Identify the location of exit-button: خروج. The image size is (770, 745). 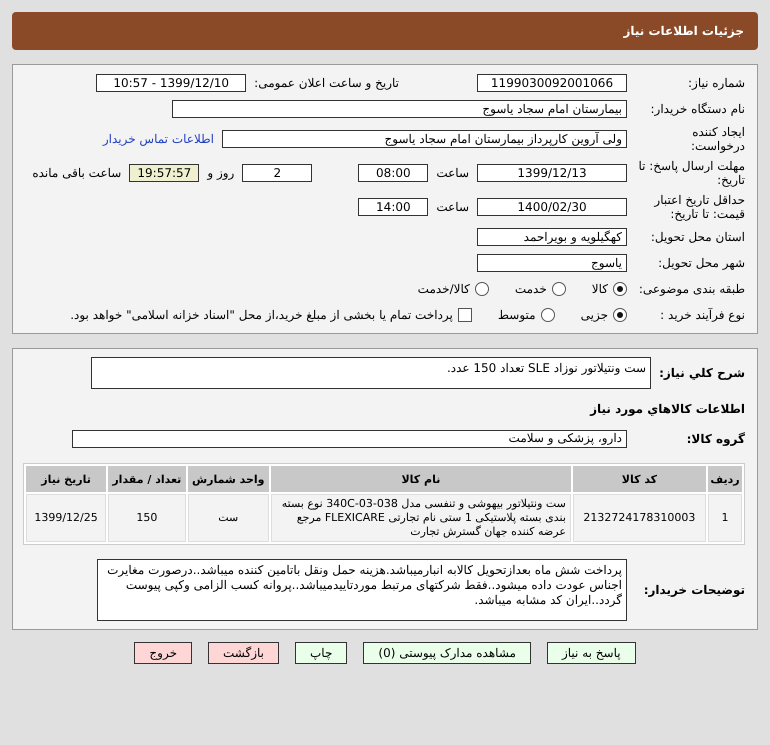
(163, 653).